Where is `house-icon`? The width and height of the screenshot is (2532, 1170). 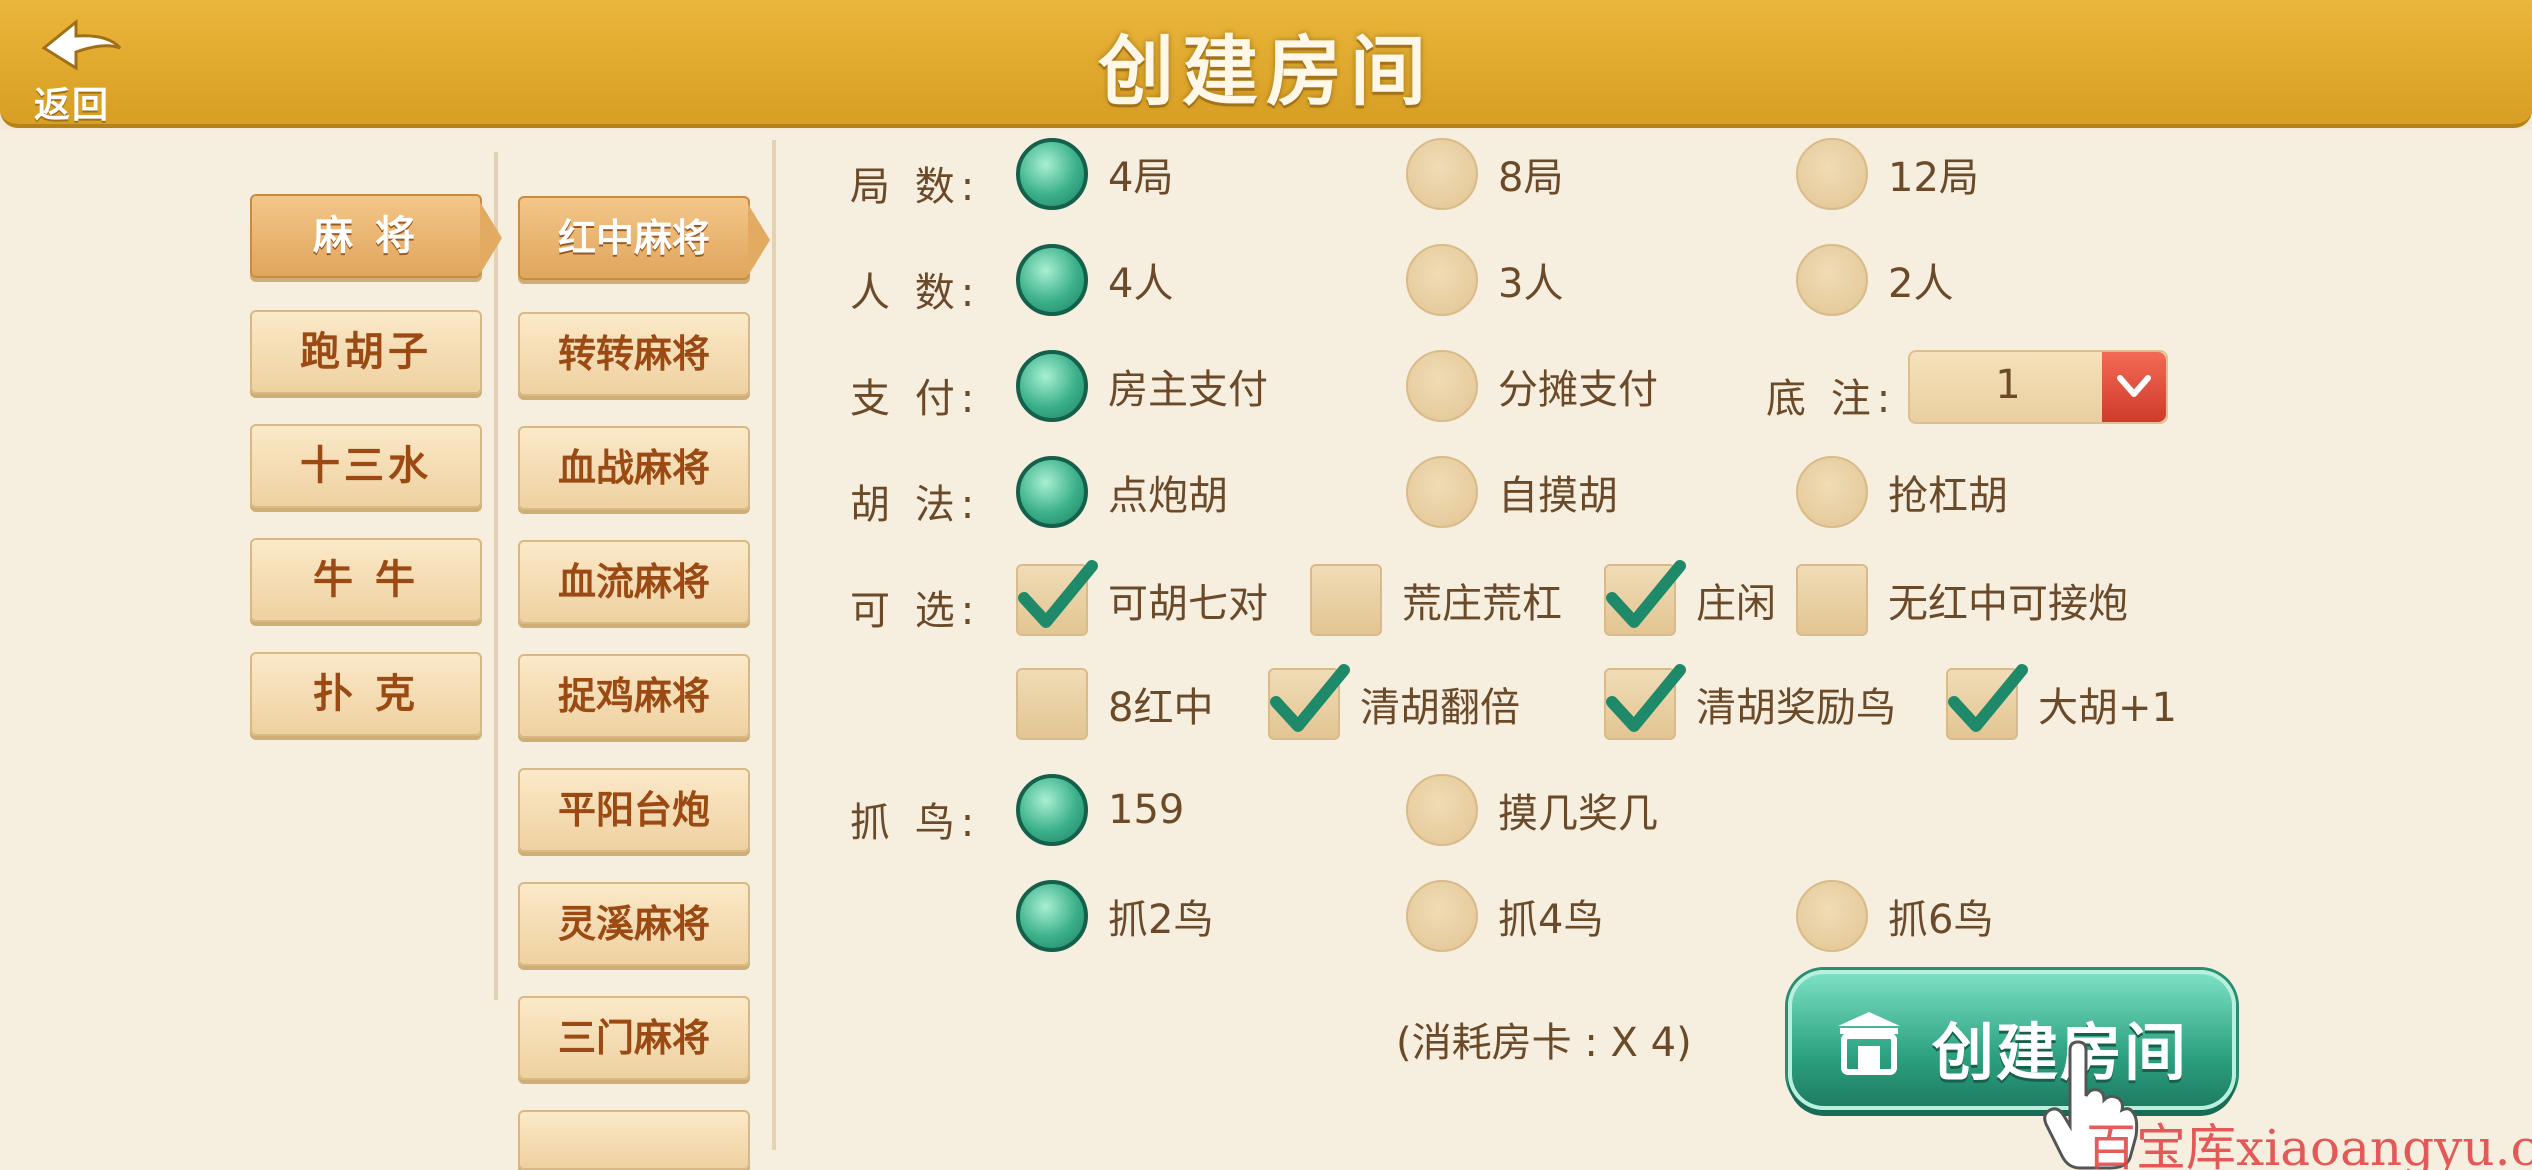
house-icon is located at coordinates (1869, 1043).